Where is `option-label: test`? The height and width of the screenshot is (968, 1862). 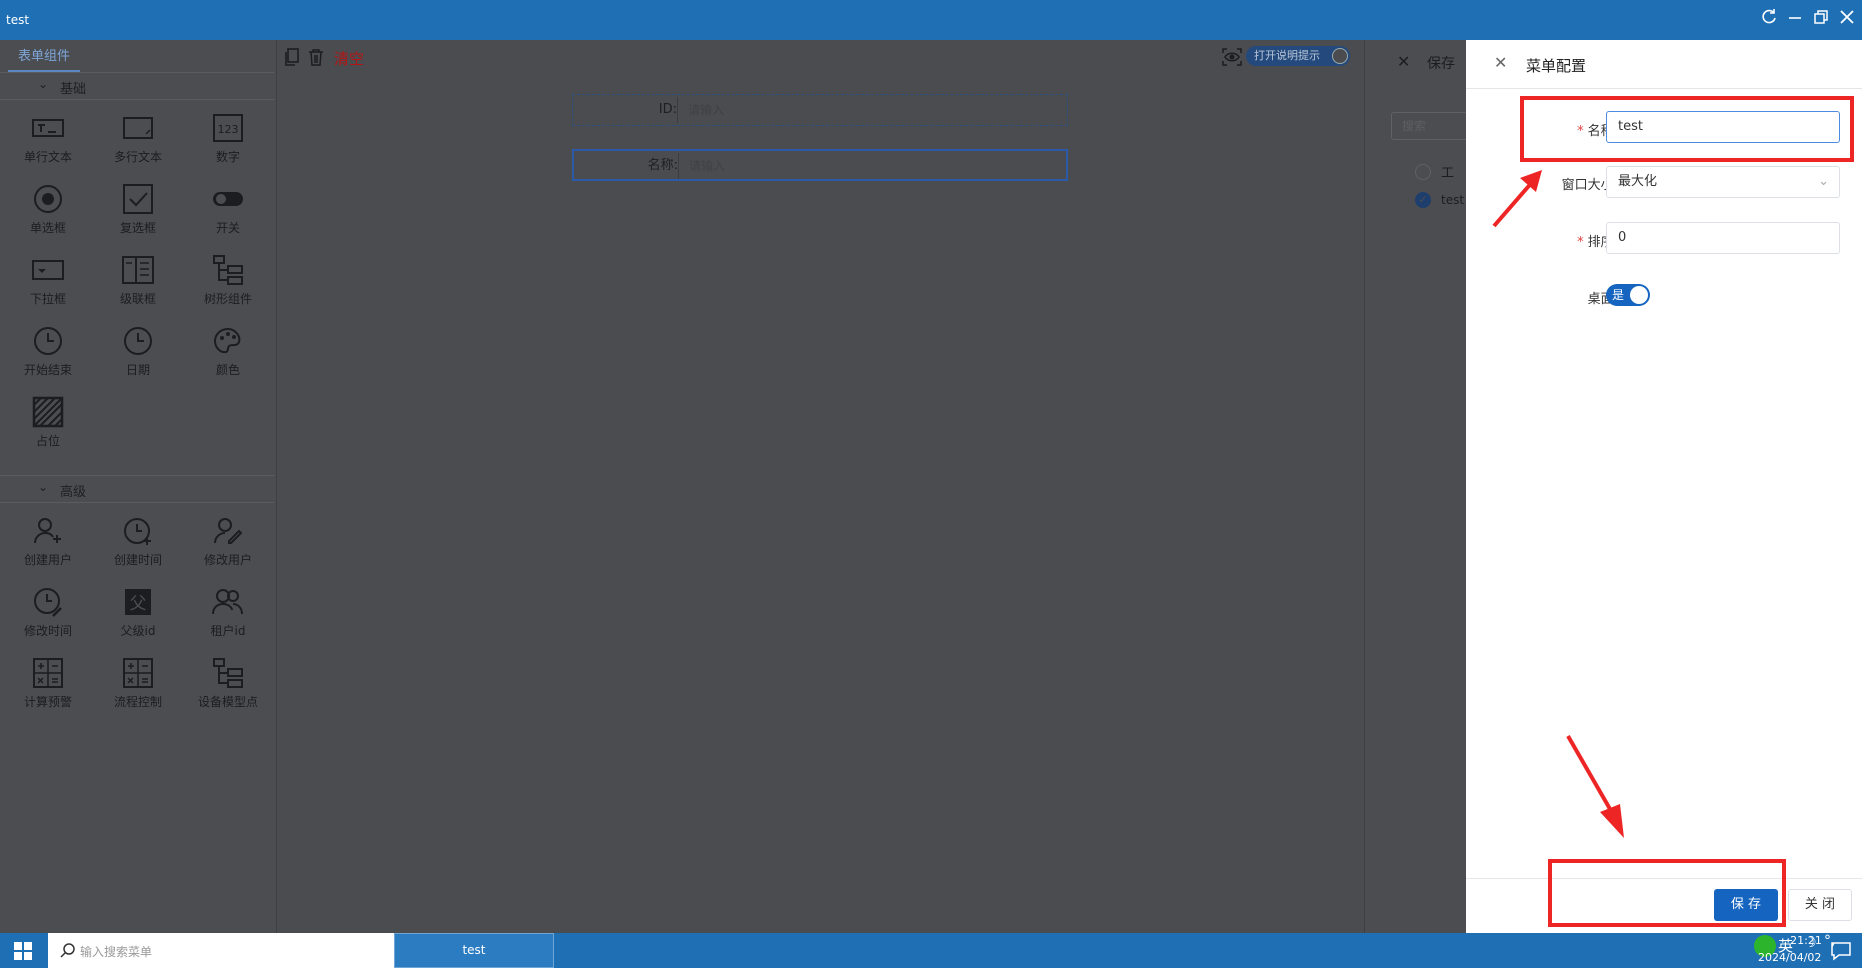 option-label: test is located at coordinates (1453, 200).